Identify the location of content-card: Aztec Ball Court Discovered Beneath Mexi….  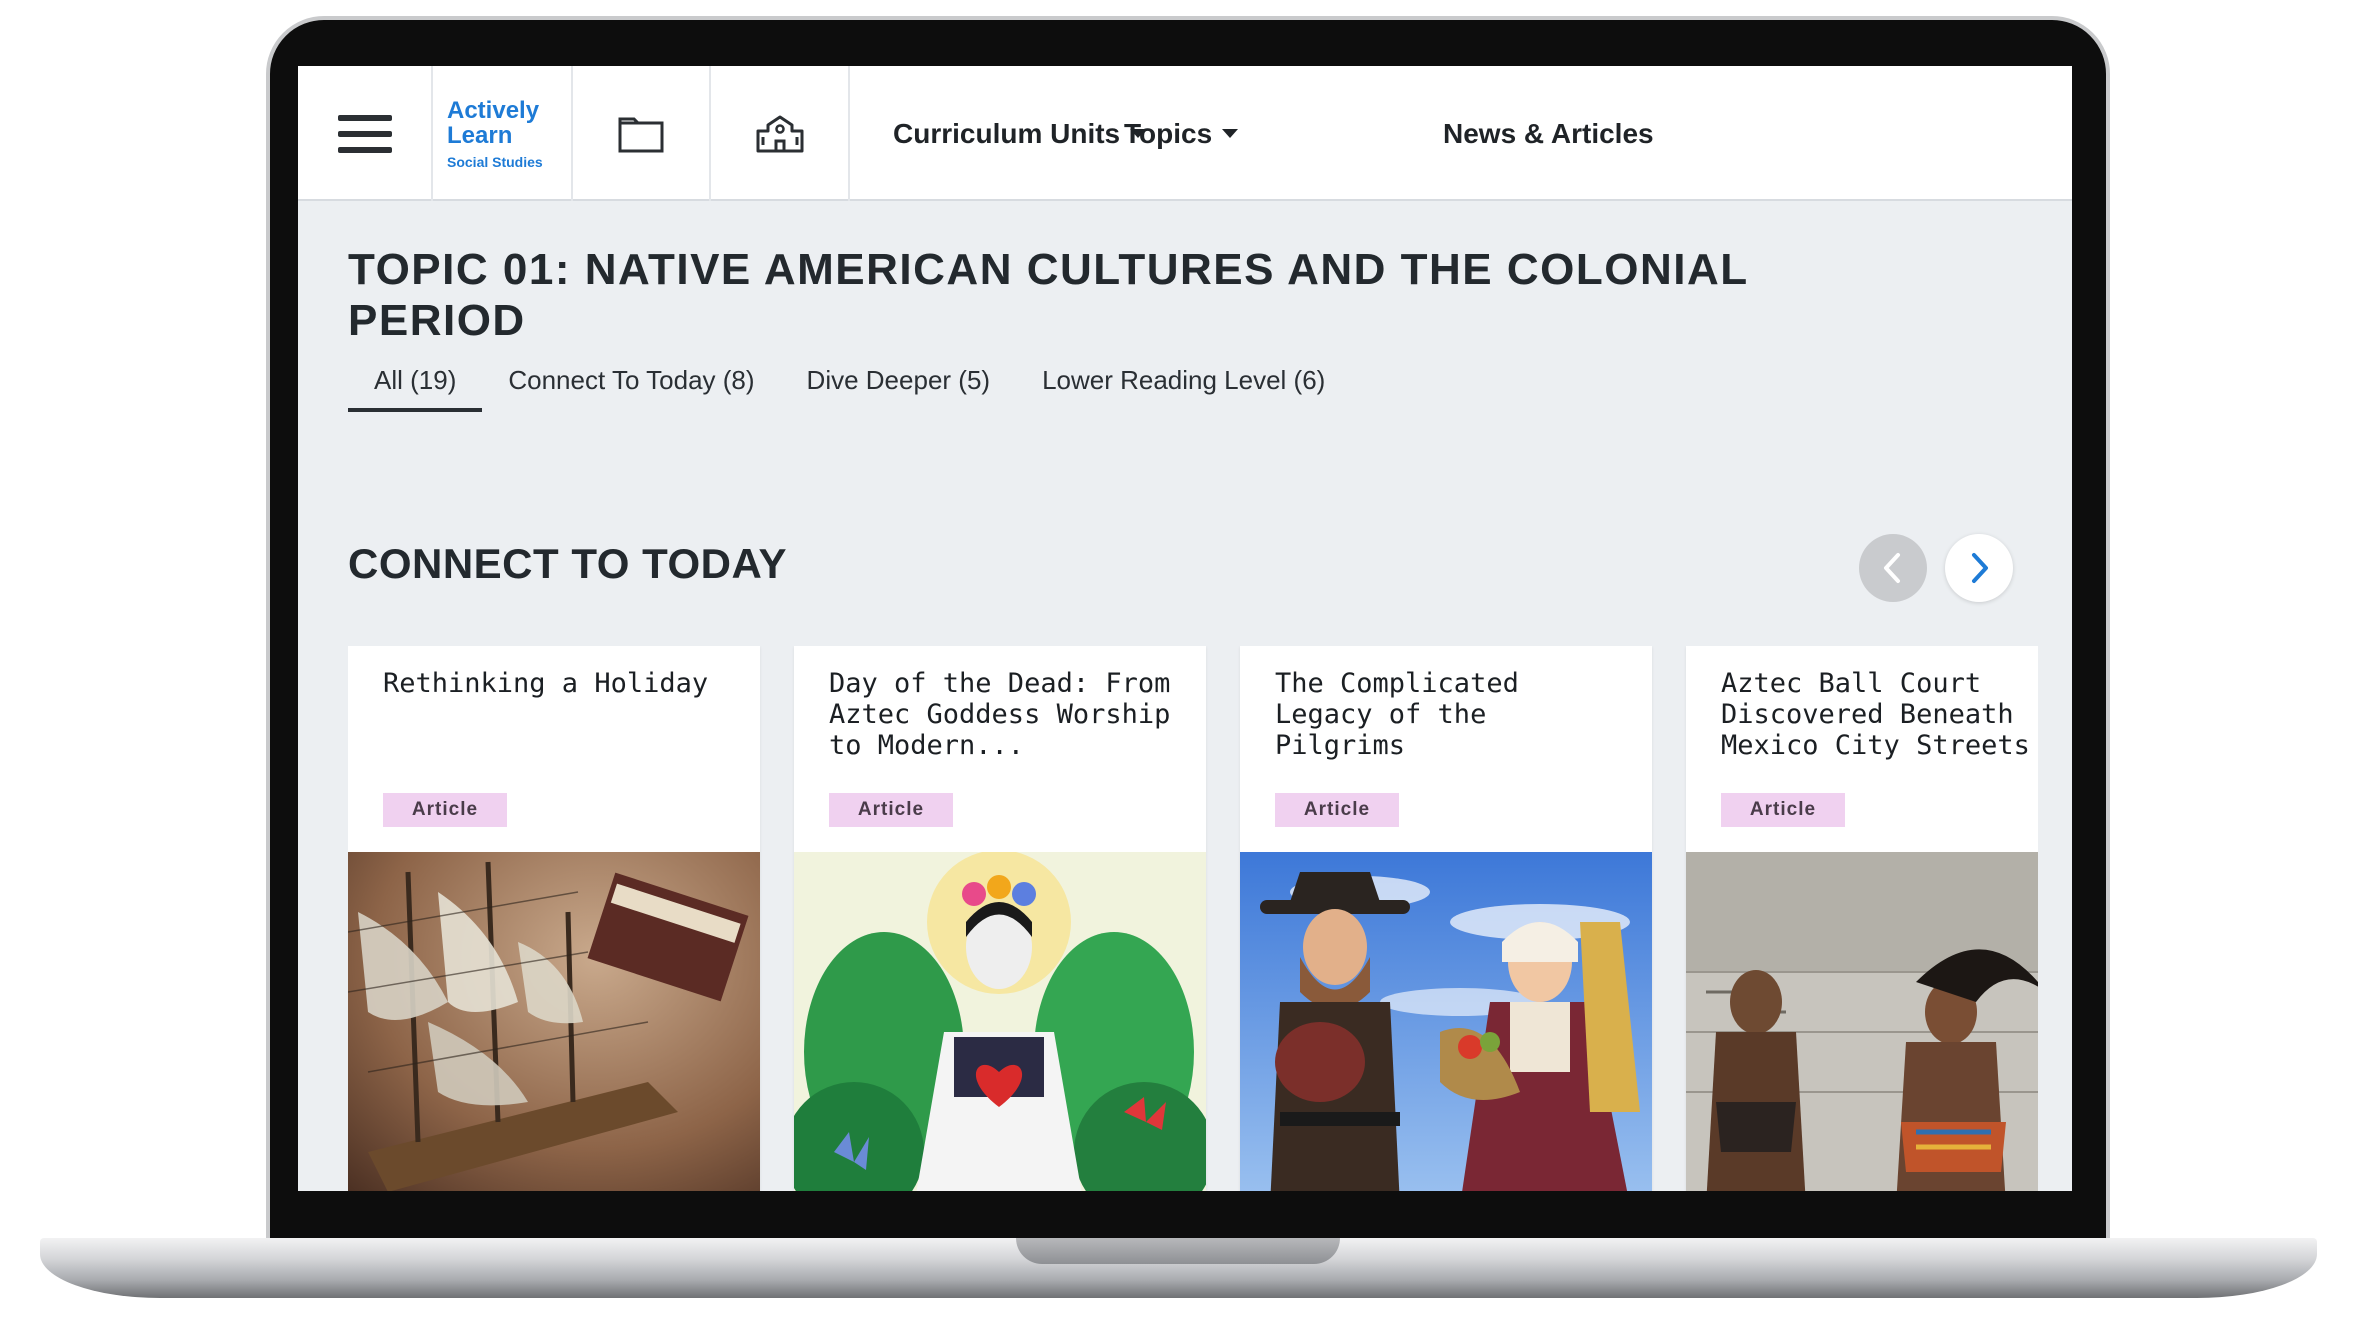
(1862, 918).